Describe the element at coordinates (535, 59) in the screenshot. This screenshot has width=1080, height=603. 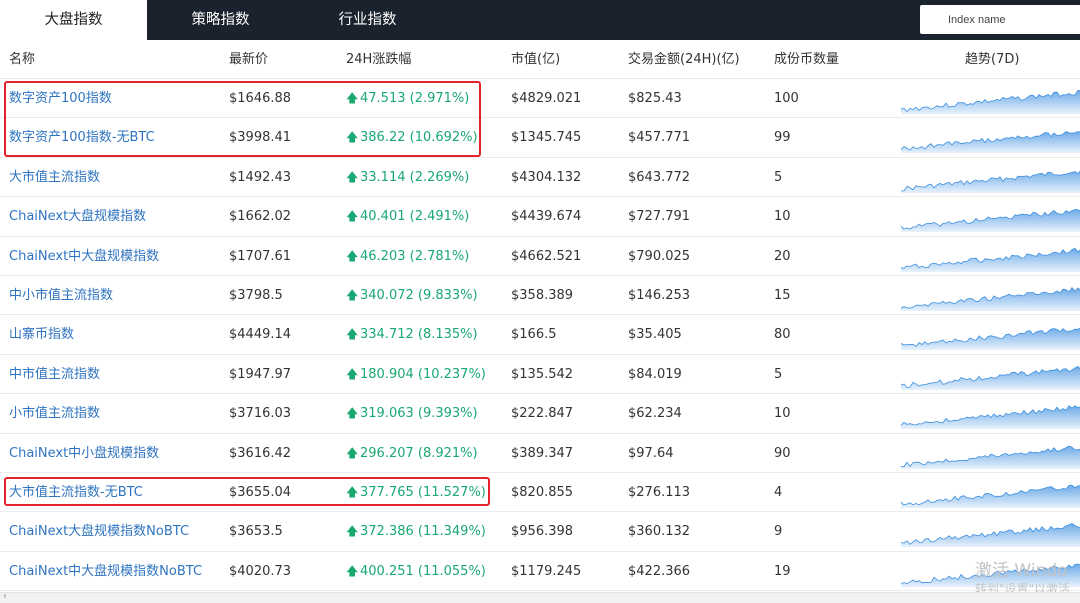
I see `col-mcap-header: 市值(亿)` at that location.